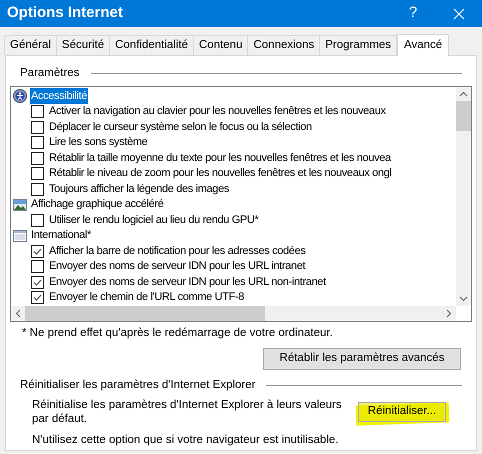 The image size is (482, 454). I want to click on tree-group: Affichage graphique accéléré, so click(97, 204).